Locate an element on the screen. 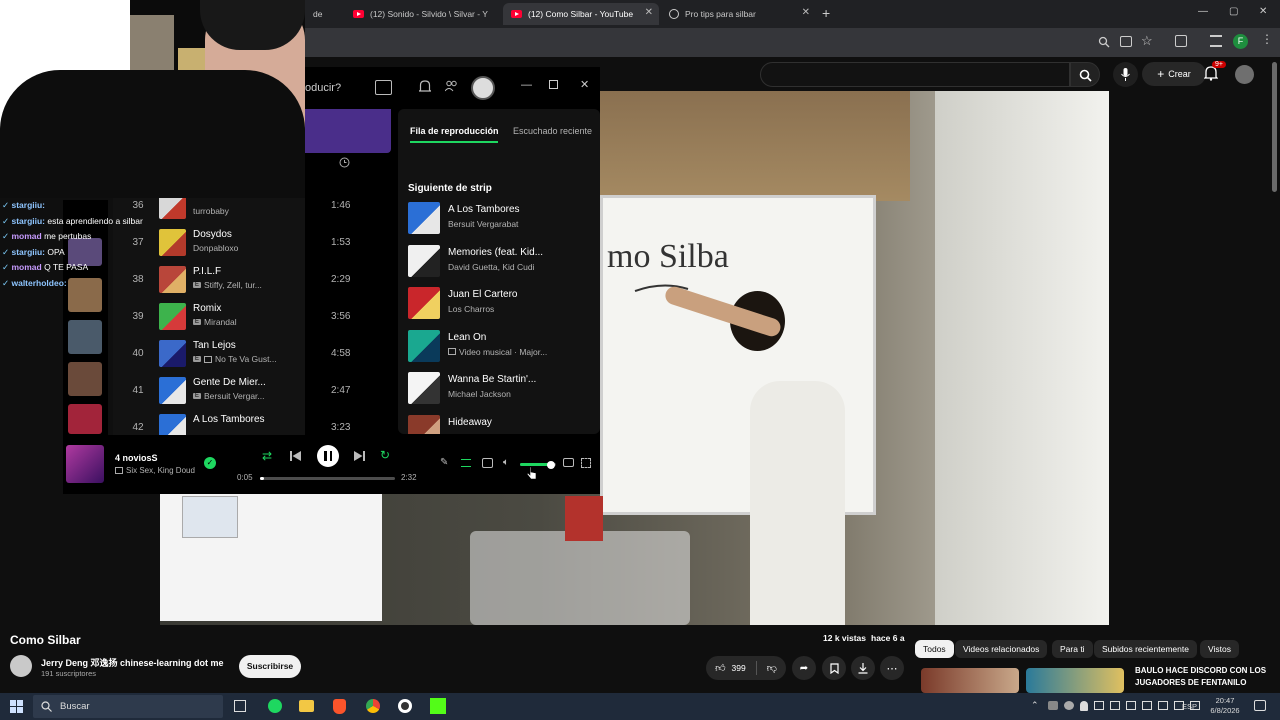  taskbar-clock: 20:47 6/8/2026 is located at coordinates (1225, 706).